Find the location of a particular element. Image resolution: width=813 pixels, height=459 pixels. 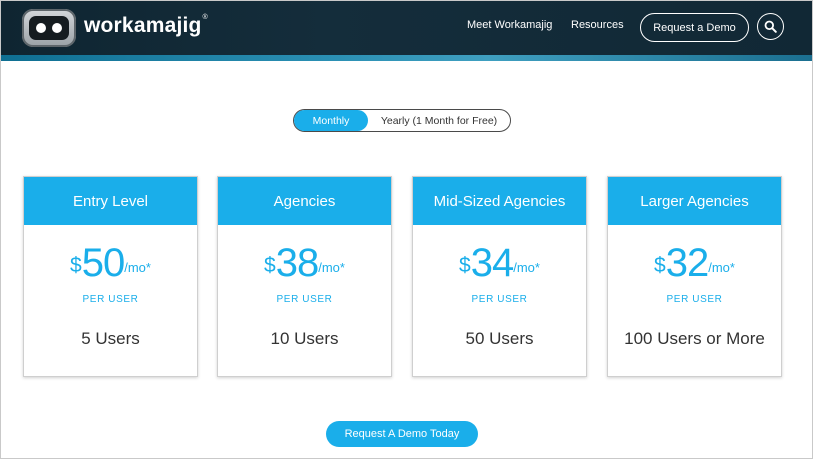

plan-price: $50/mo* is located at coordinates (110, 263).